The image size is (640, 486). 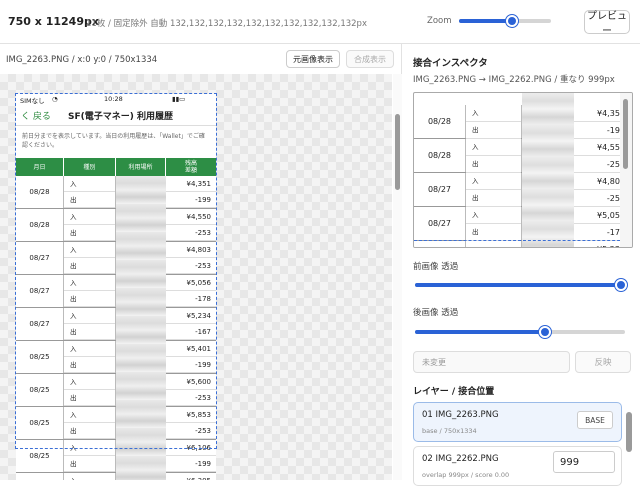 What do you see at coordinates (625, 134) in the screenshot?
I see `seam-scroll-thumb` at bounding box center [625, 134].